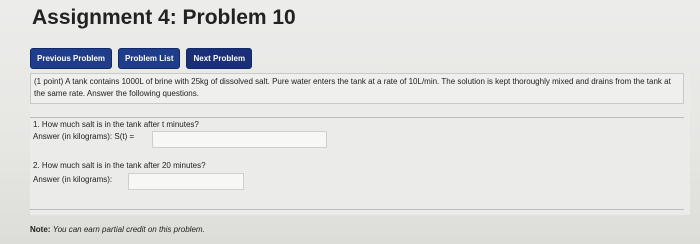 Image resolution: width=700 pixels, height=244 pixels. What do you see at coordinates (219, 58) in the screenshot?
I see `next-problem-button: Next Problem` at bounding box center [219, 58].